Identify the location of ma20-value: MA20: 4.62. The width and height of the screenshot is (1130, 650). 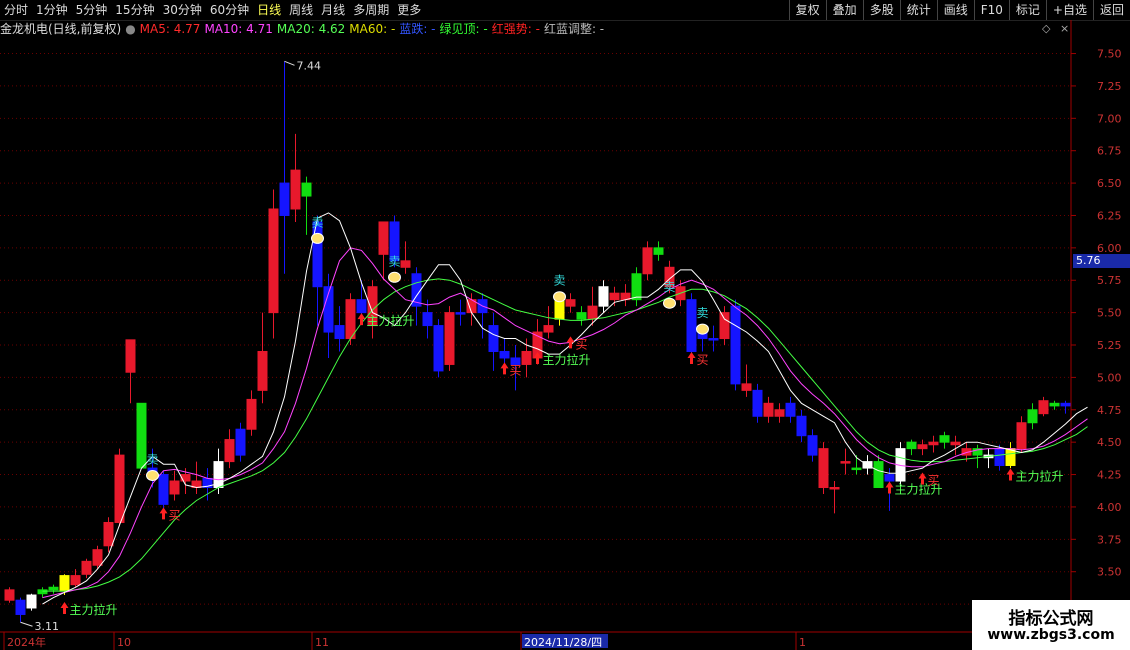
(311, 29).